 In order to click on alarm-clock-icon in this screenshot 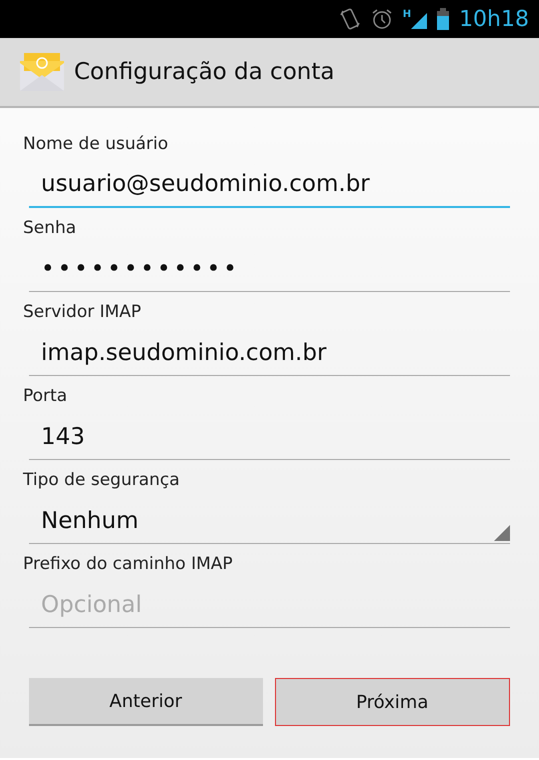, I will do `click(381, 19)`.